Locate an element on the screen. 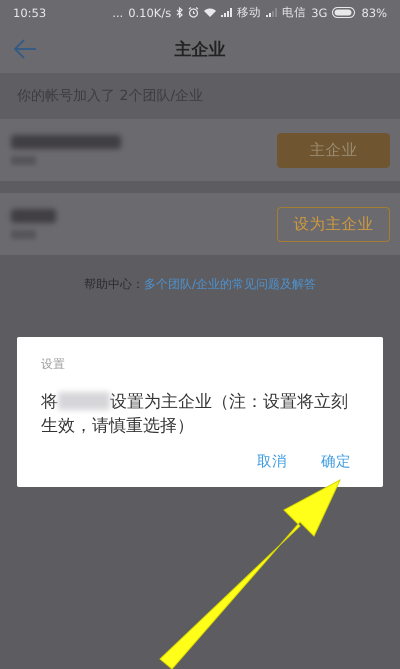 The height and width of the screenshot is (669, 400). alarm-icon is located at coordinates (194, 12).